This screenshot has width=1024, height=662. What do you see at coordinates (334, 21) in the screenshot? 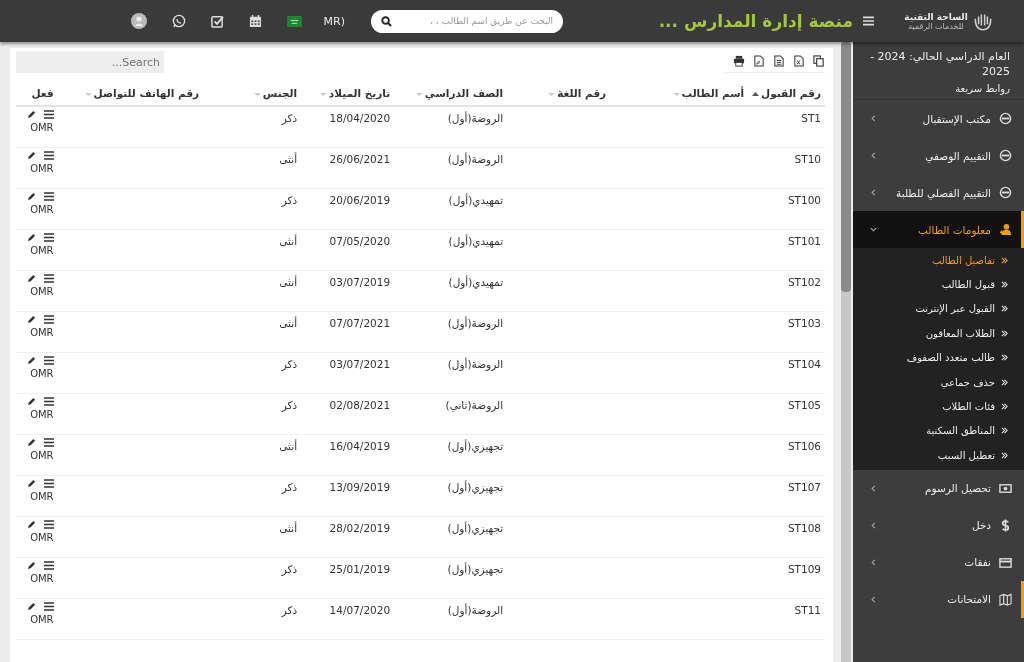
I see `currency-label: MR)` at bounding box center [334, 21].